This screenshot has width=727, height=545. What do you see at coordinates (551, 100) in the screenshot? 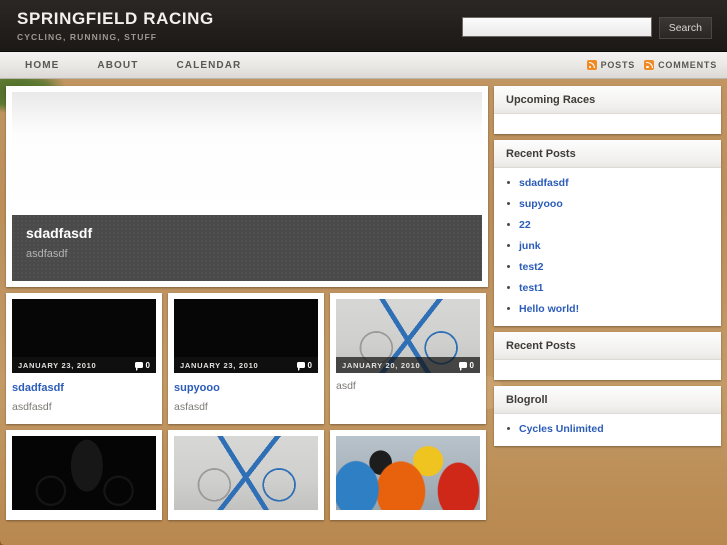
I see `widget-title: Upcoming Races` at bounding box center [551, 100].